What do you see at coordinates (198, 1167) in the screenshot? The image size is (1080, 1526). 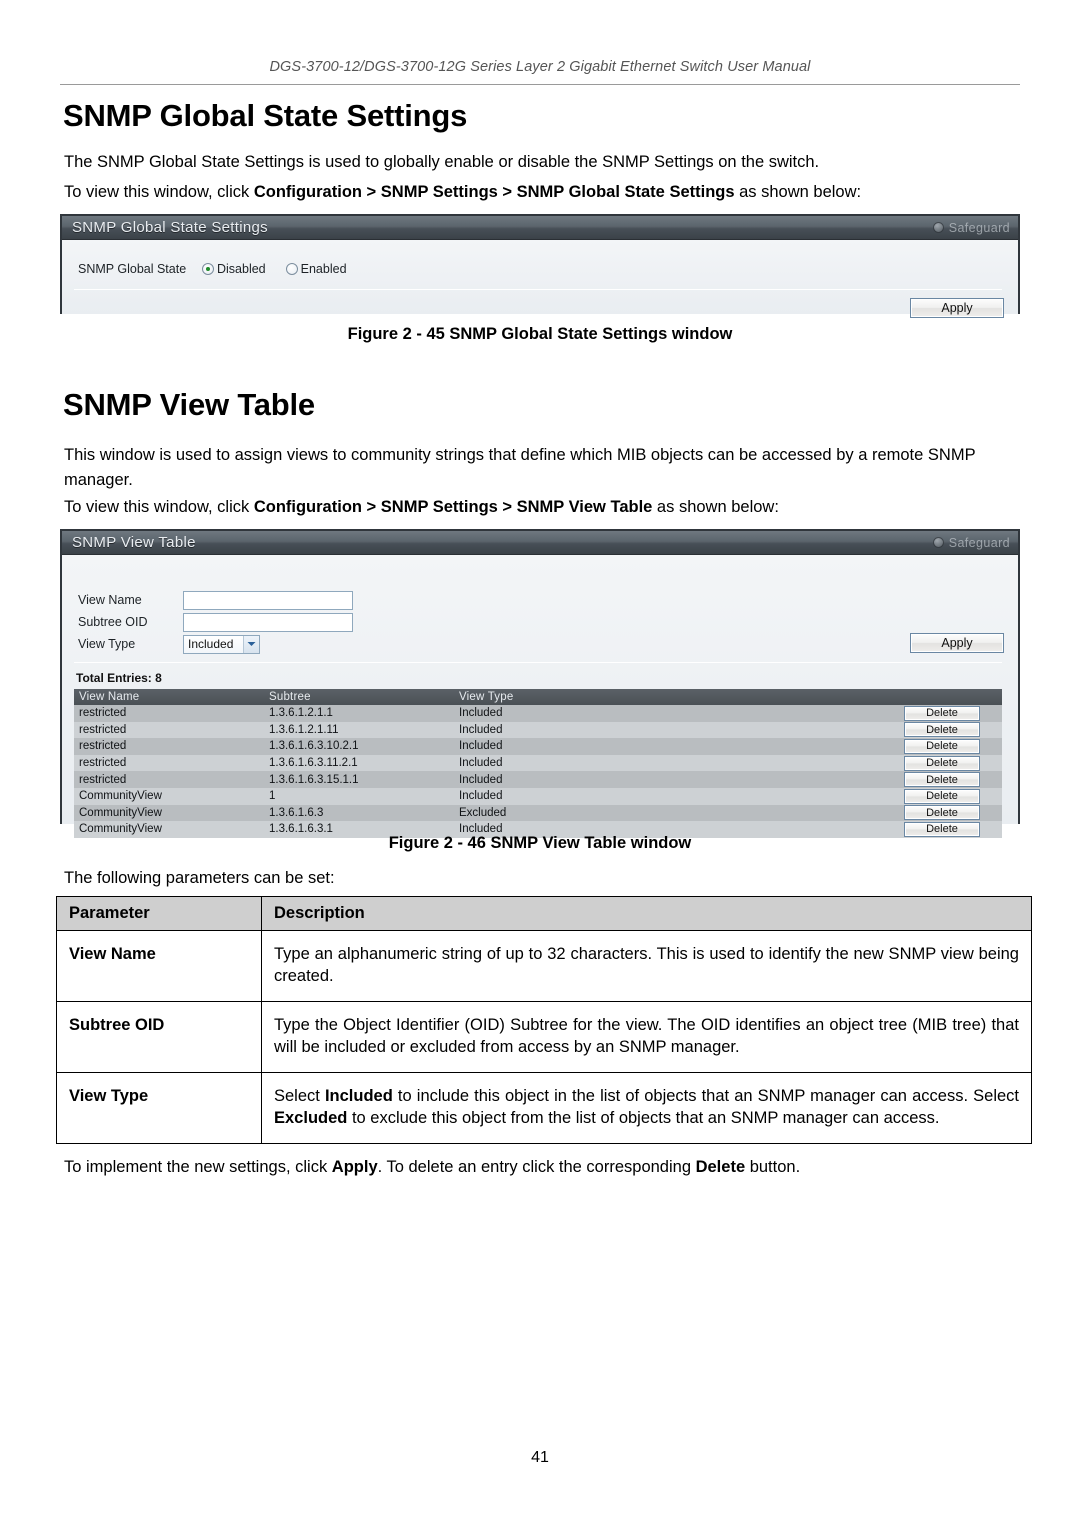 I see `footer-note-part1: To implement the new settings, click` at bounding box center [198, 1167].